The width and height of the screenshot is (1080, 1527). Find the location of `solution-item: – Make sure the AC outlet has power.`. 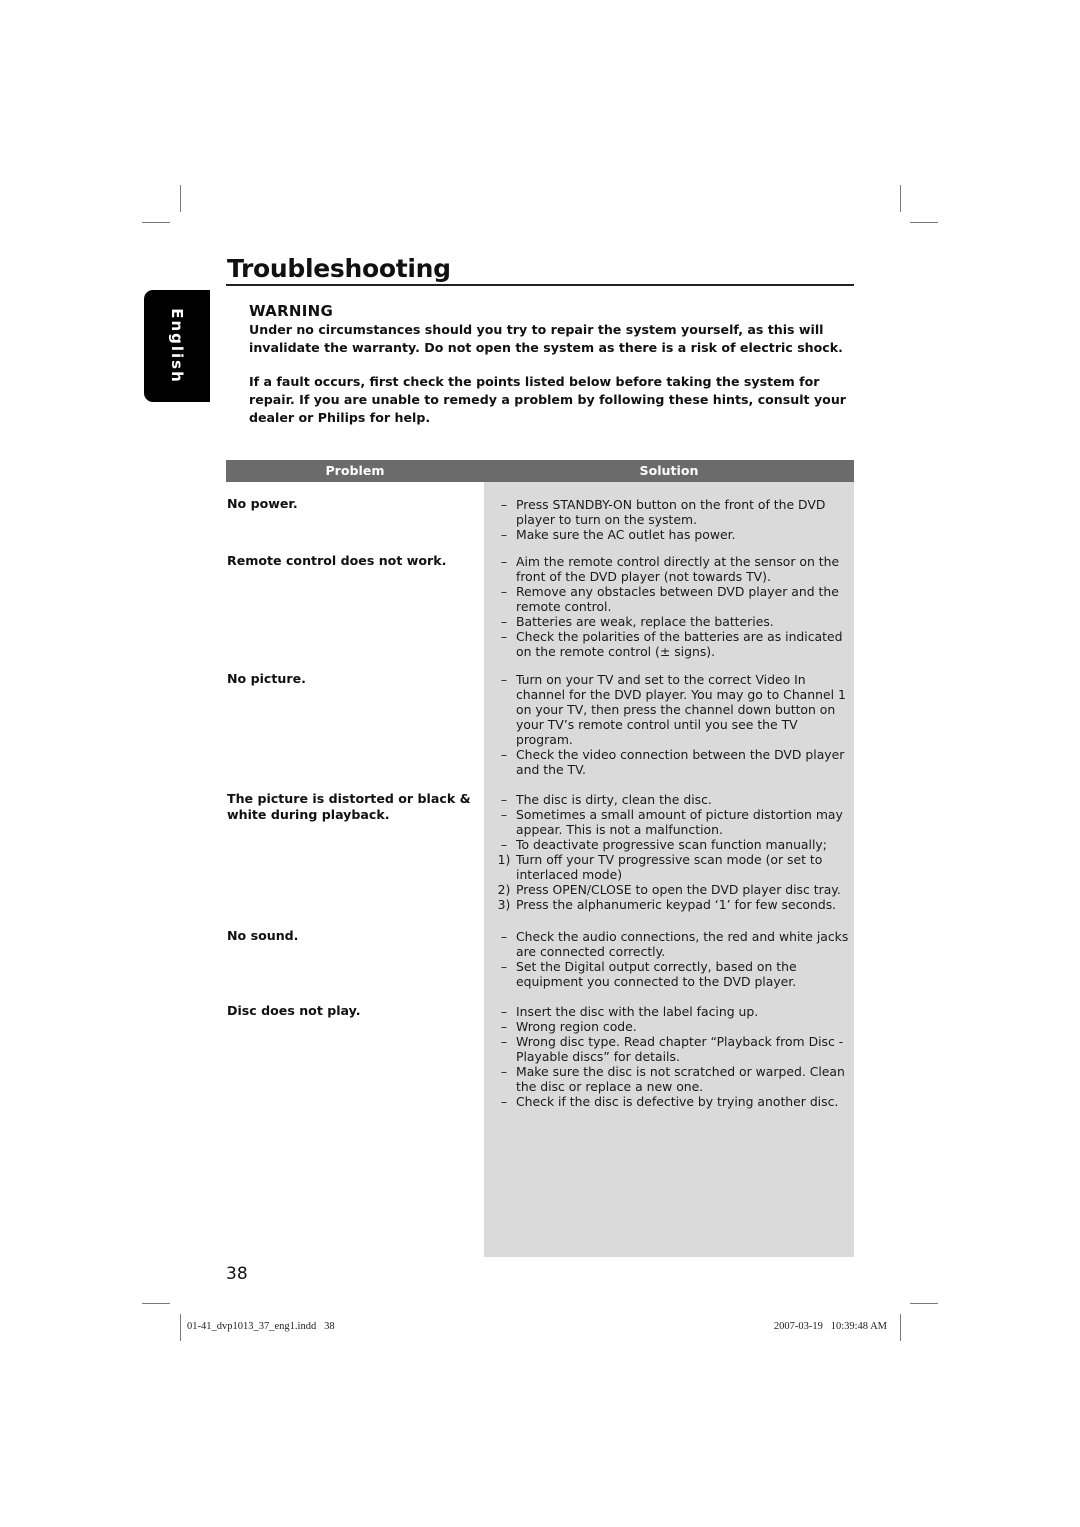

solution-item: – Make sure the AC outlet has power. is located at coordinates (674, 534).